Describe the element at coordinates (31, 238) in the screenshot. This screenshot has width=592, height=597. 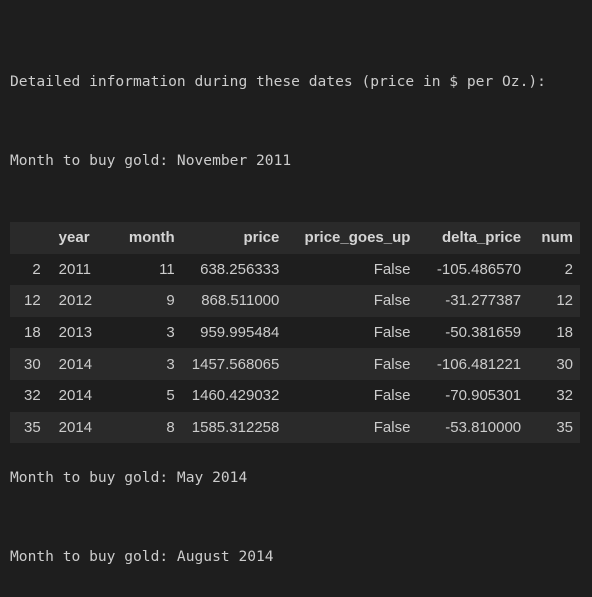
I see `index-header` at that location.